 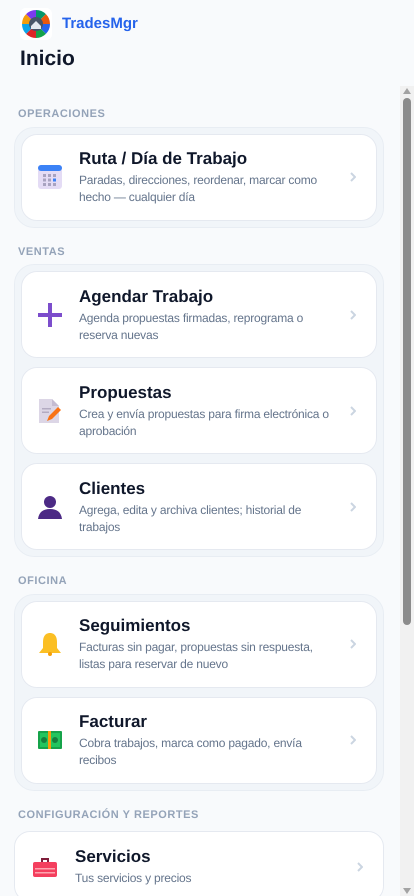 I want to click on card-title: Facturar, so click(x=113, y=721).